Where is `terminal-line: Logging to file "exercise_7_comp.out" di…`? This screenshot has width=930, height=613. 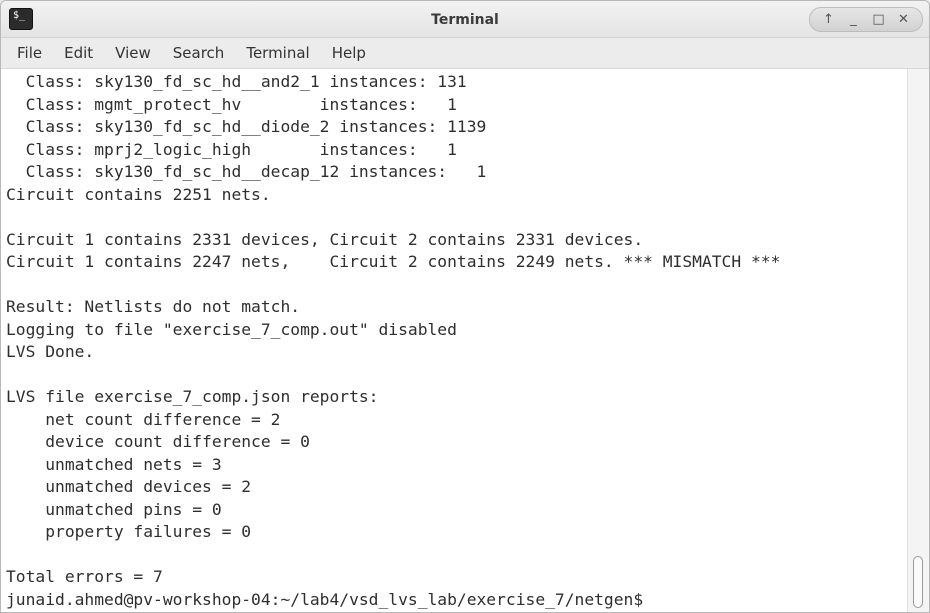
terminal-line: Logging to file "exercise_7_comp.out" di… is located at coordinates (231, 329).